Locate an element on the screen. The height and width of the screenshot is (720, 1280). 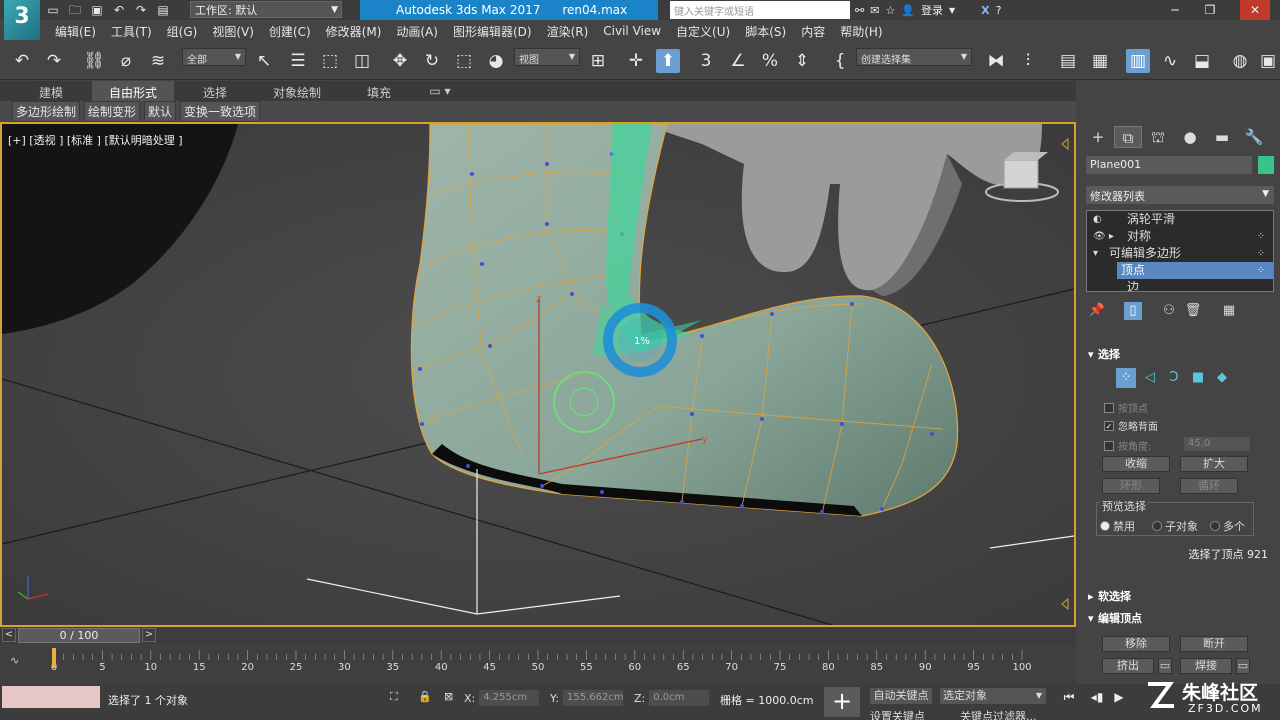
render-setup-icon: ▣ is located at coordinates (1268, 61).